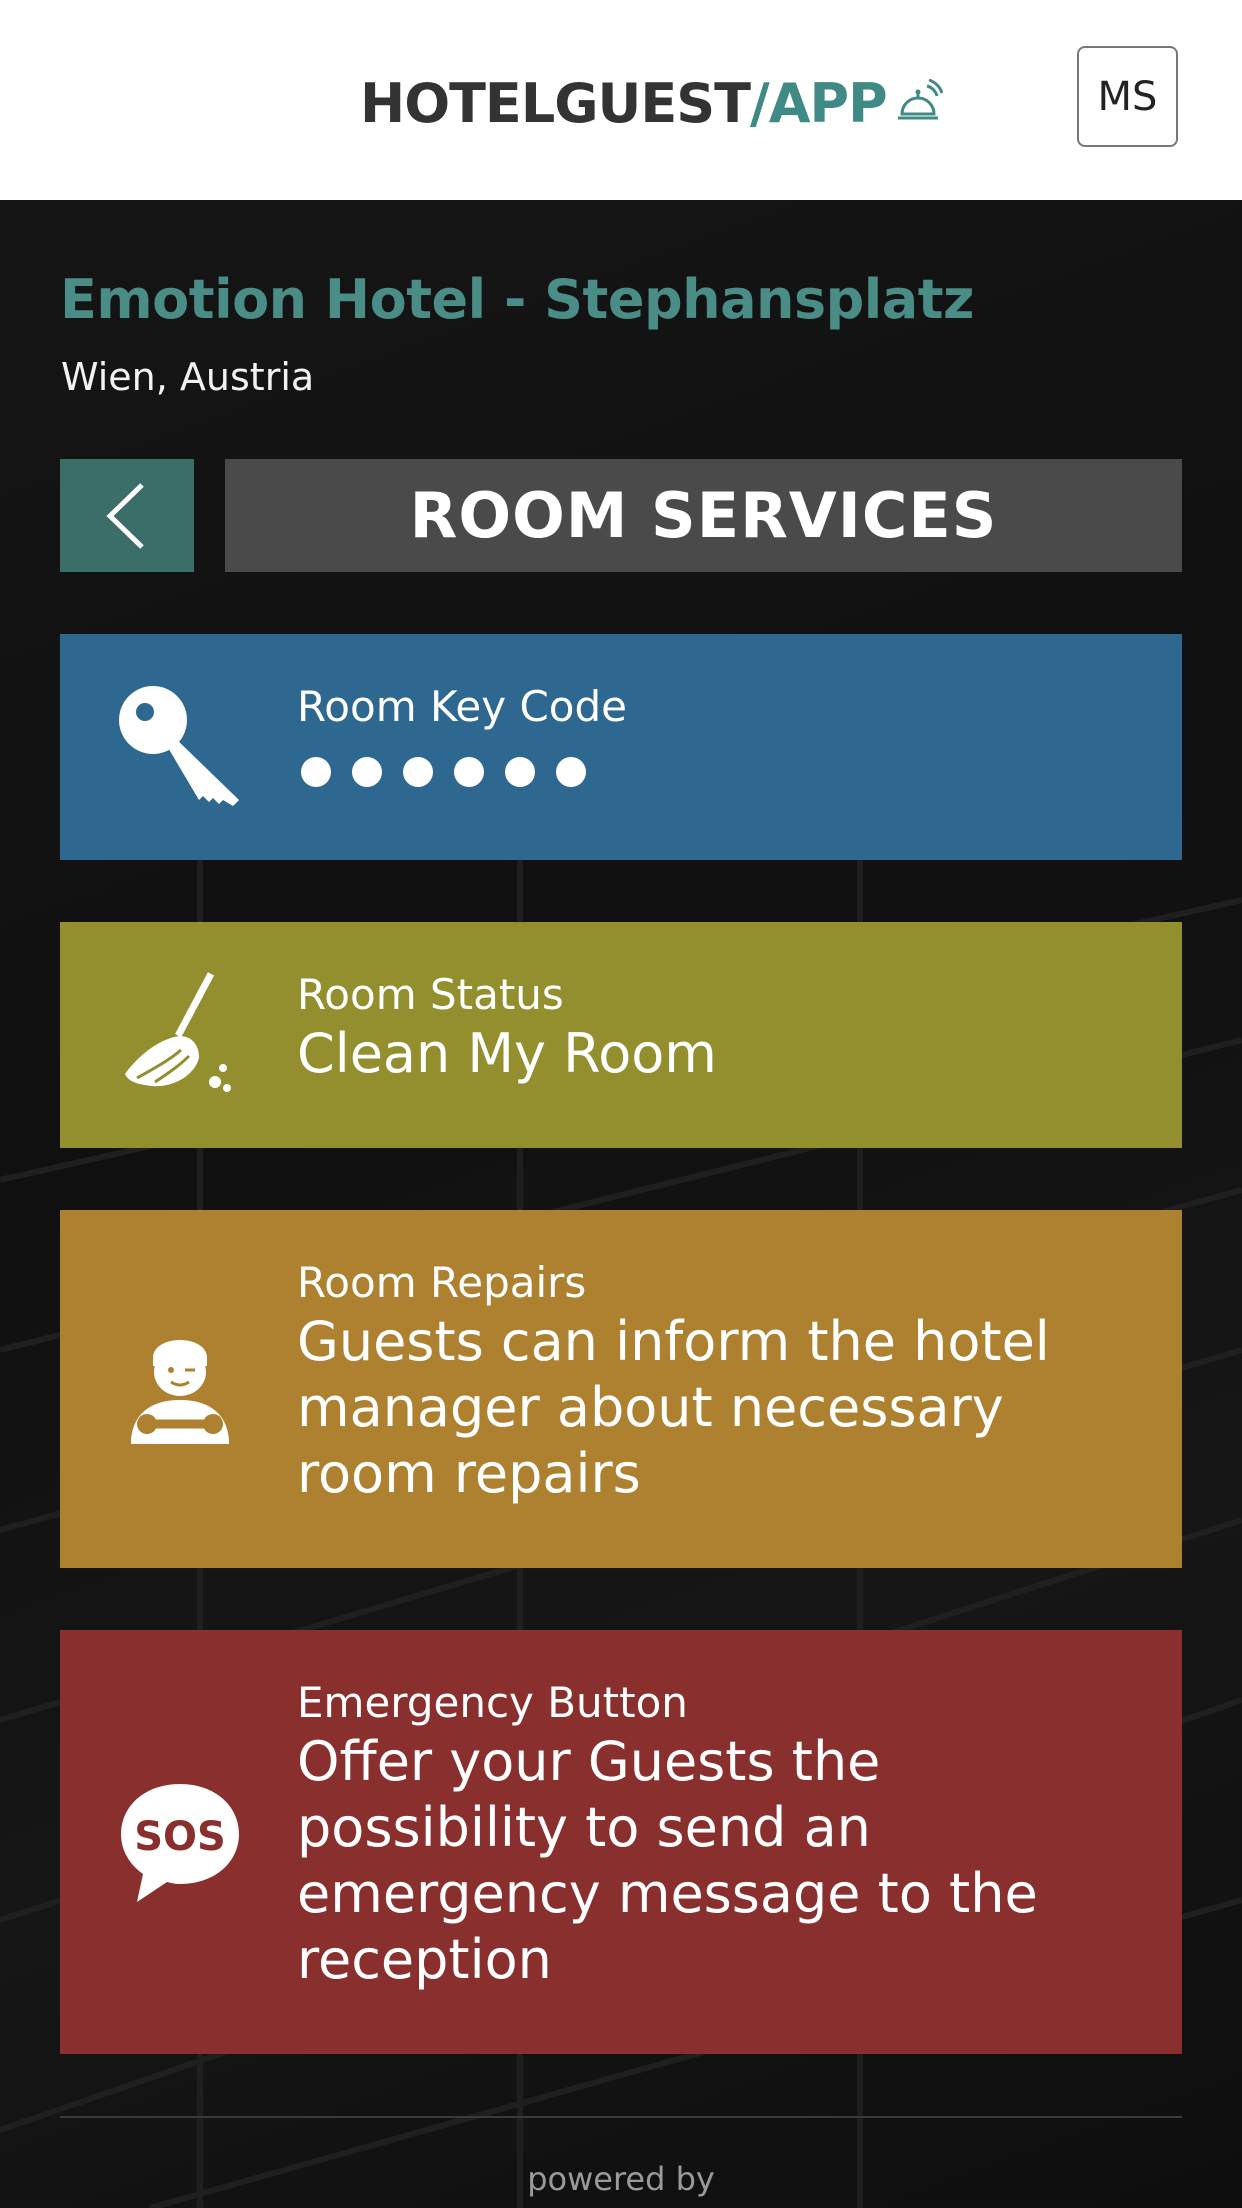  Describe the element at coordinates (621, 2179) in the screenshot. I see `powered-by-text: powered by` at that location.